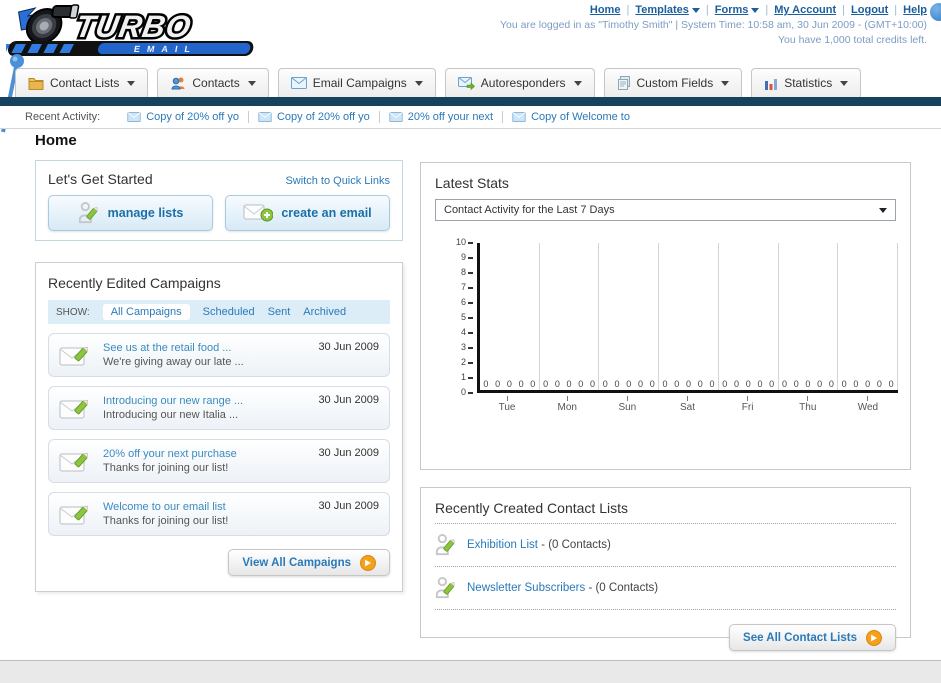  I want to click on app-logo: TURBO EMAIL, so click(138, 33).